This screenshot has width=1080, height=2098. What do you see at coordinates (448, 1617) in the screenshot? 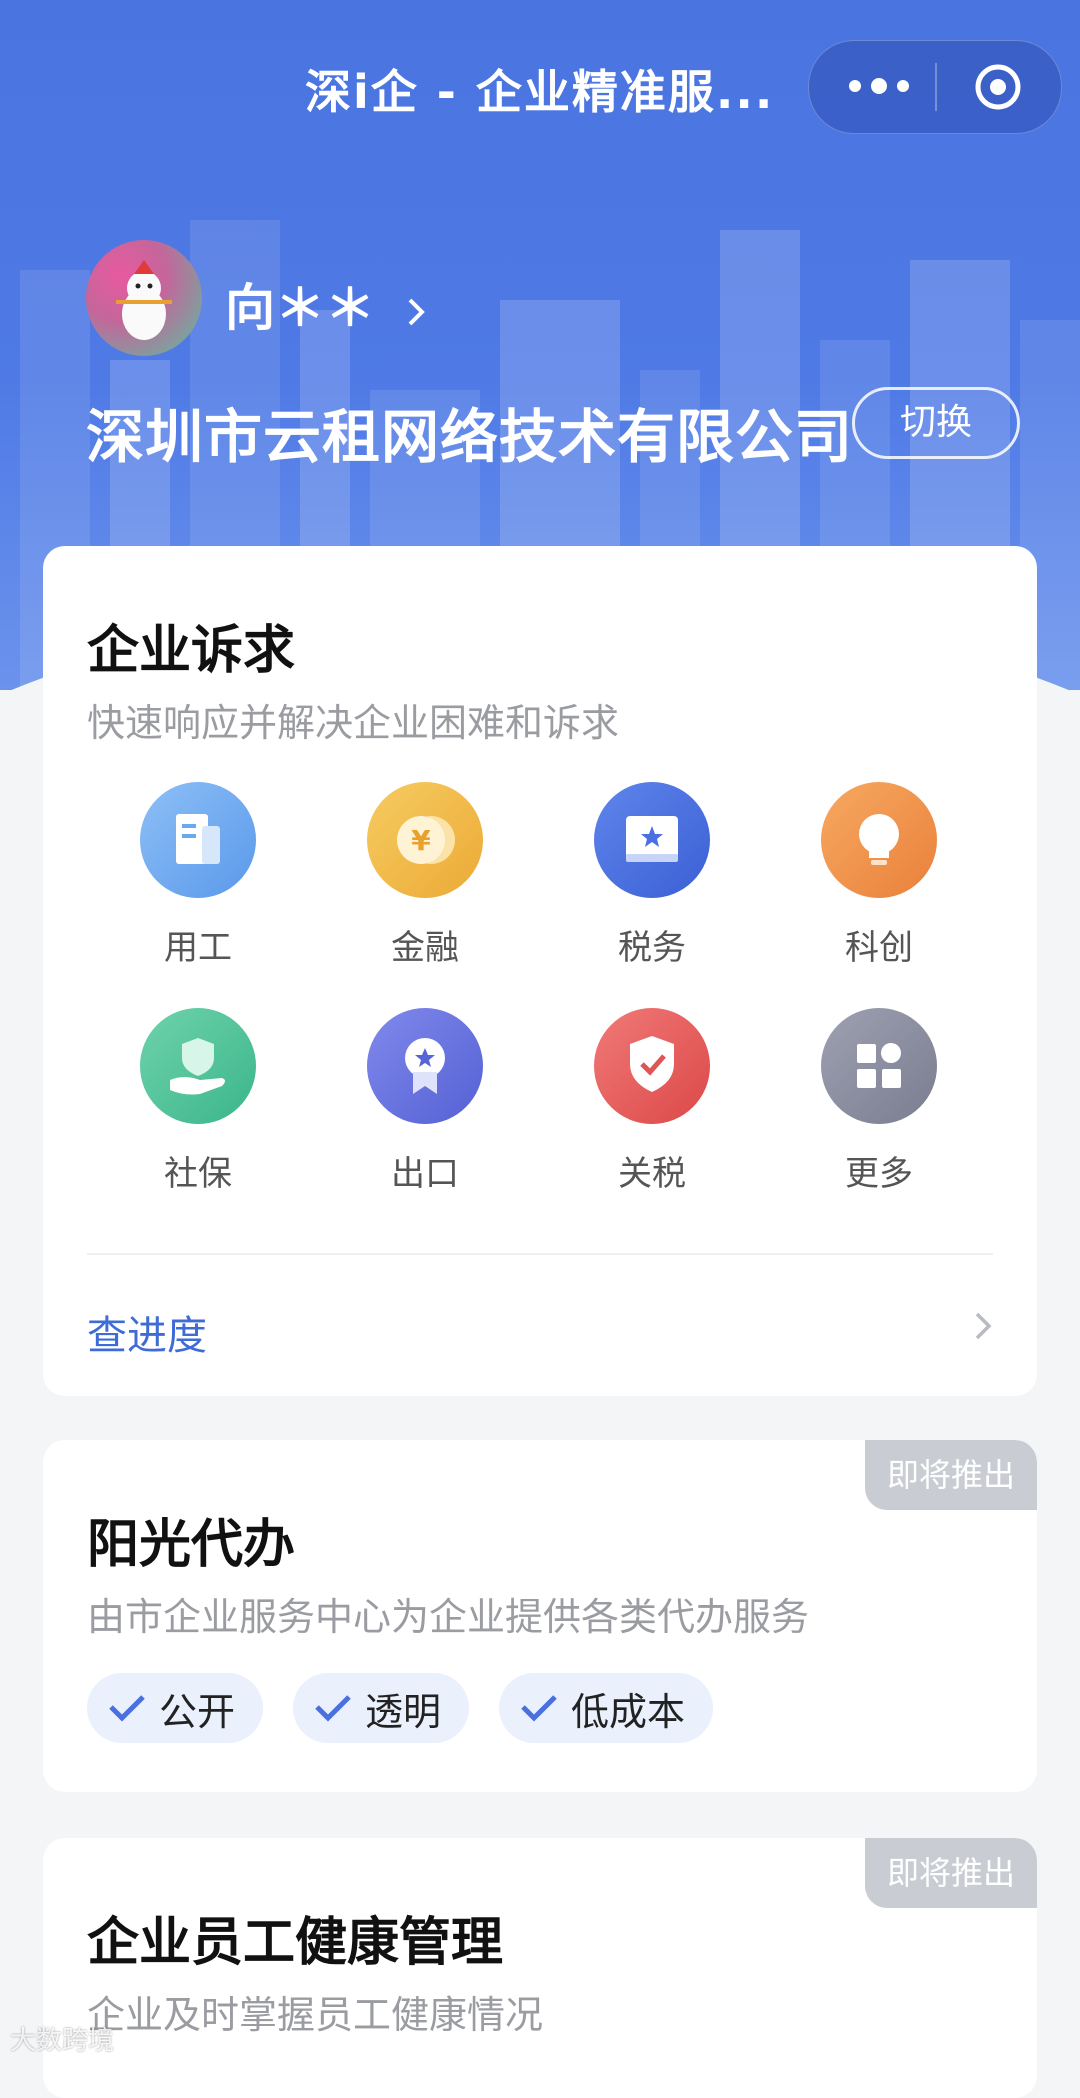
I see `card-subtitle: 由市企业服务中心为企业提供各类代办服务` at bounding box center [448, 1617].